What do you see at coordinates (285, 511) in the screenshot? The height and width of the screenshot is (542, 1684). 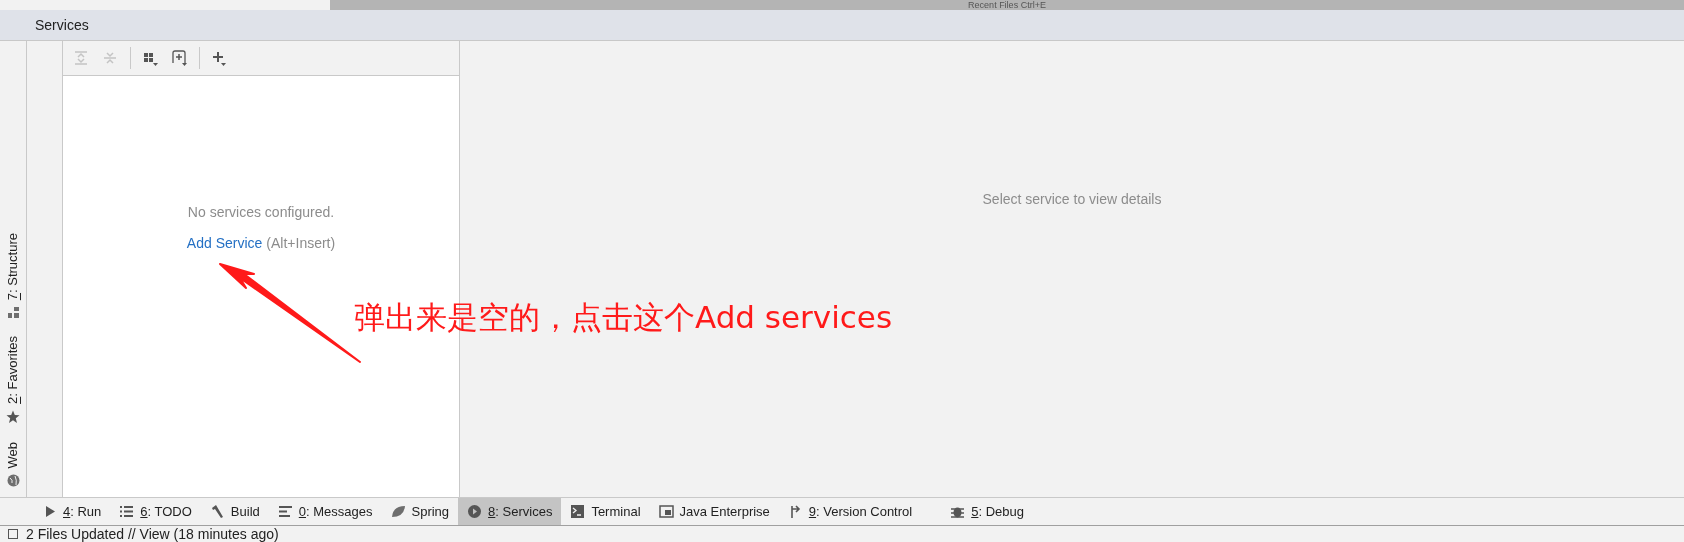 I see `lines-icon` at bounding box center [285, 511].